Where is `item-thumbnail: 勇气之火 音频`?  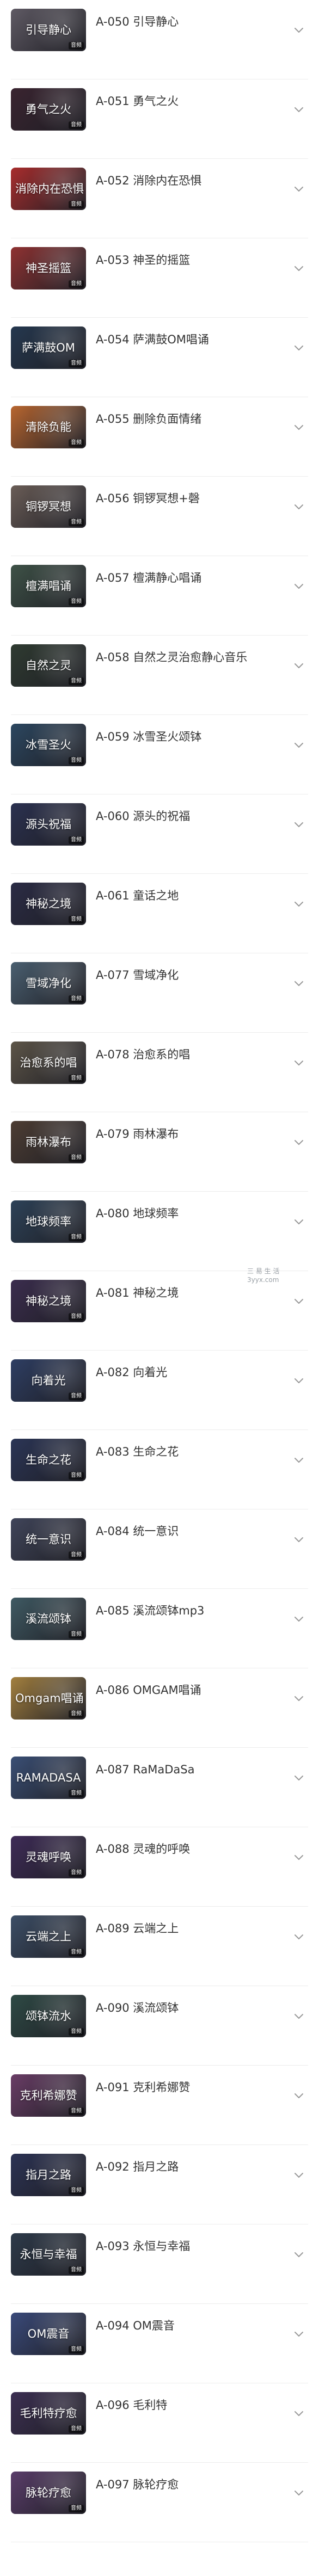 item-thumbnail: 勇气之火 音频 is located at coordinates (48, 109).